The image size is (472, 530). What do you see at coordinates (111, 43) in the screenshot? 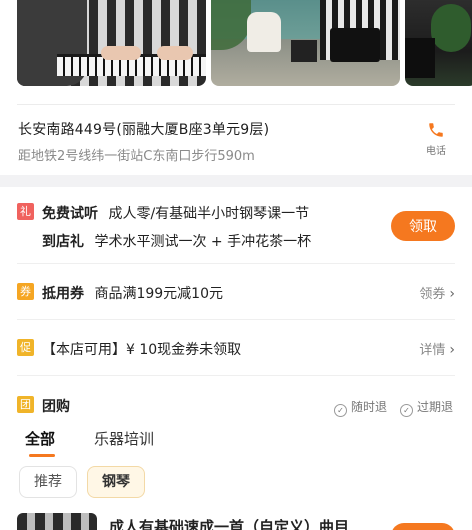
I see `store-photo-piano-player` at bounding box center [111, 43].